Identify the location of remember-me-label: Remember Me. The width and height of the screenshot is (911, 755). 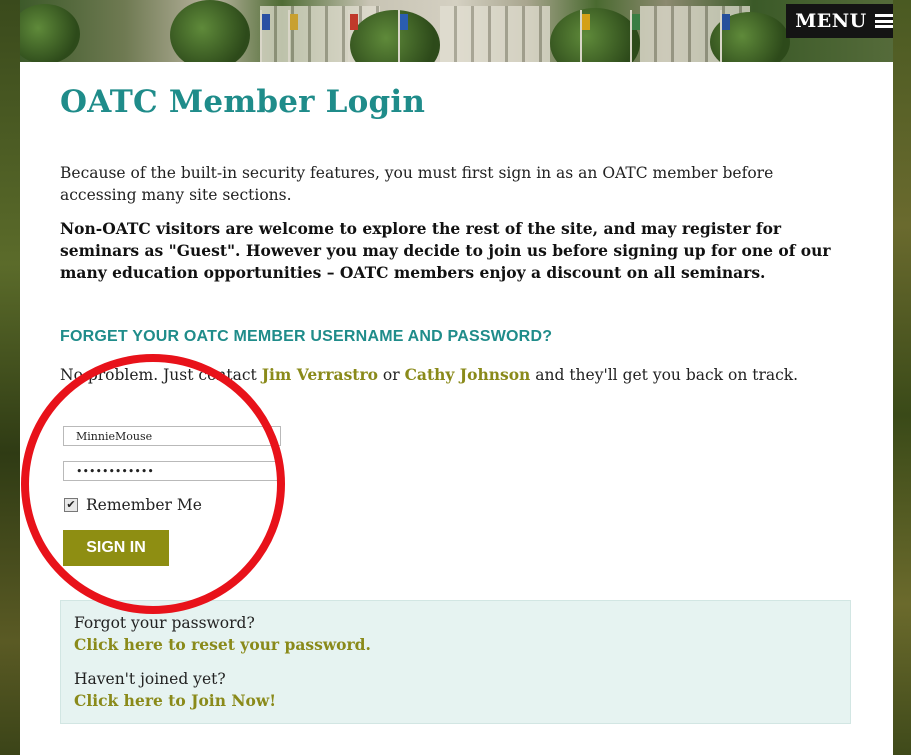
(144, 505).